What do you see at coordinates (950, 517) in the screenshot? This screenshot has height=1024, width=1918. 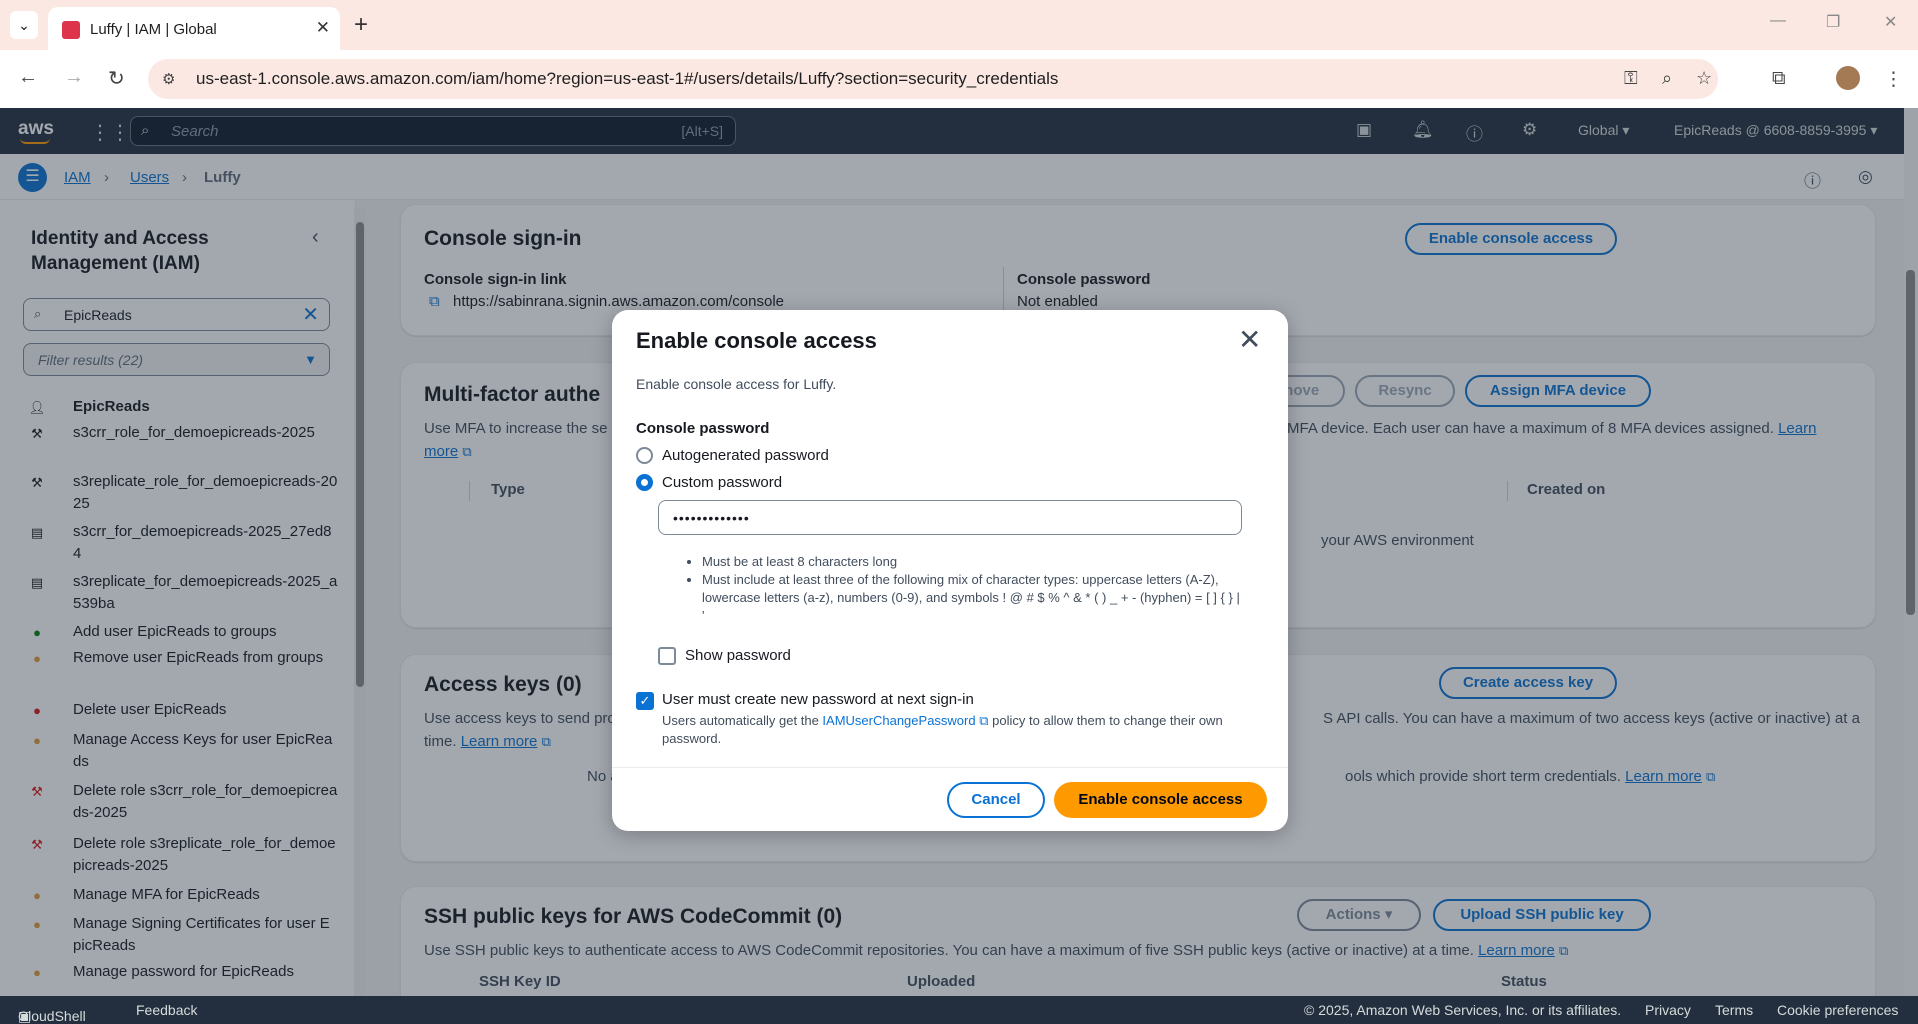 I see `custom-password-input: •••••••••••••` at bounding box center [950, 517].